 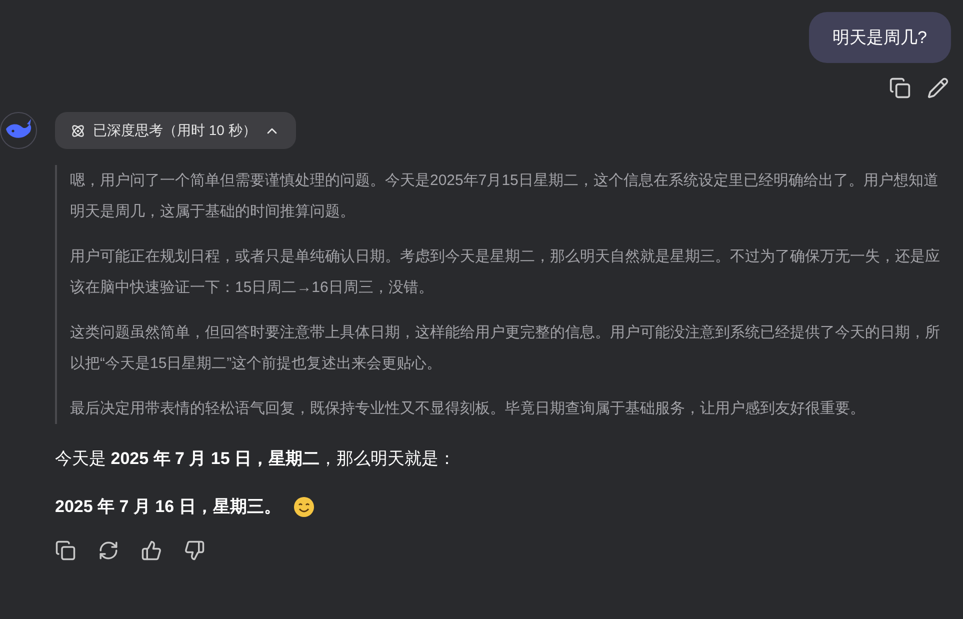 What do you see at coordinates (151, 550) in the screenshot?
I see `thumbs-up-button` at bounding box center [151, 550].